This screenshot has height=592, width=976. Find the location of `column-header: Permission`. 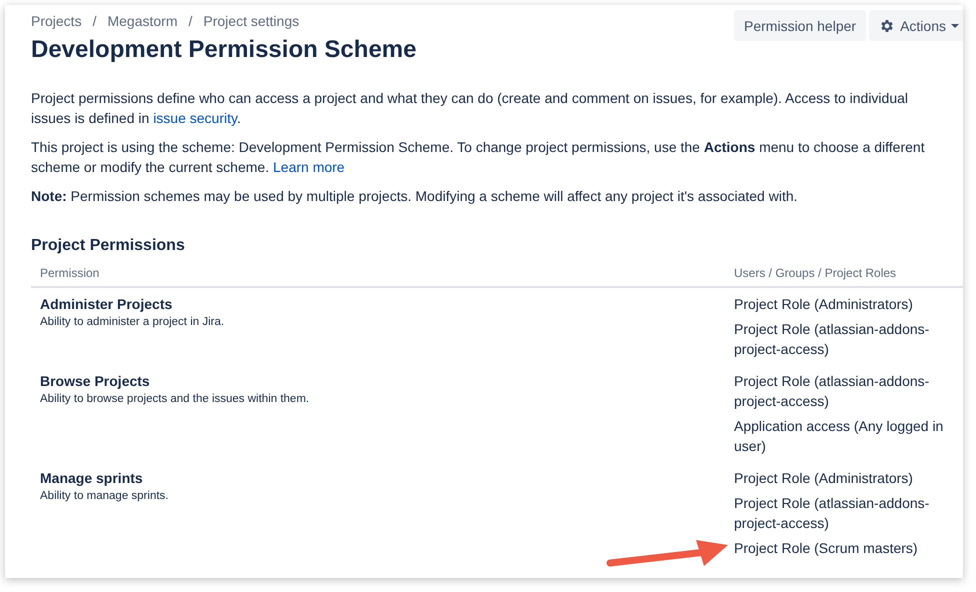

column-header: Permission is located at coordinates (69, 273).